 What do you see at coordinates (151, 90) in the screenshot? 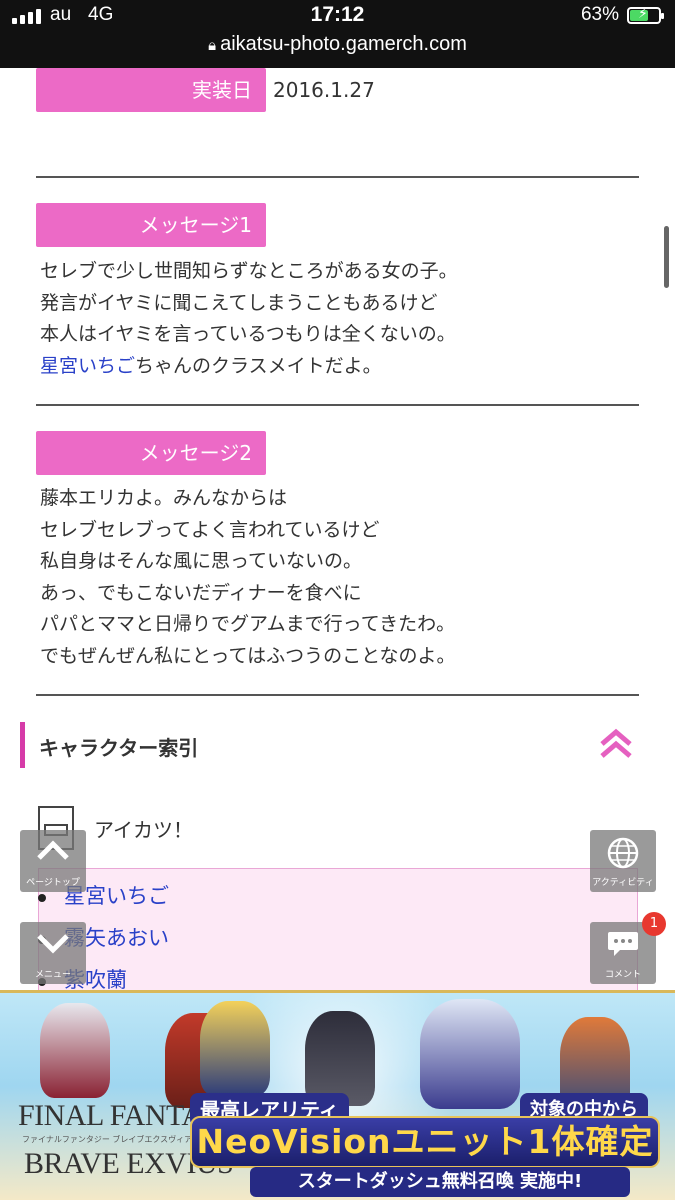
I see `release-date-label: 実装日` at bounding box center [151, 90].